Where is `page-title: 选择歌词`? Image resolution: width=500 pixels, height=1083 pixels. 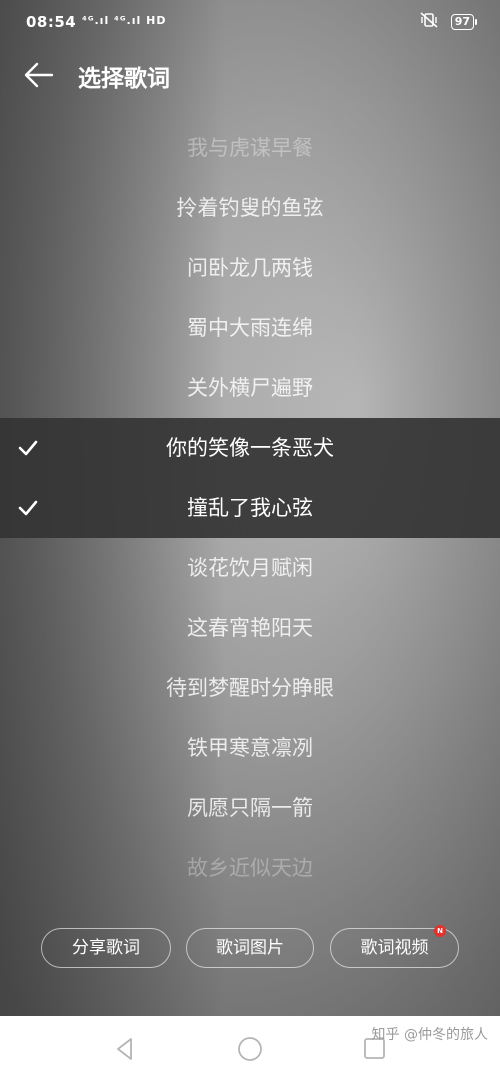
page-title: 选择歌词 is located at coordinates (124, 79).